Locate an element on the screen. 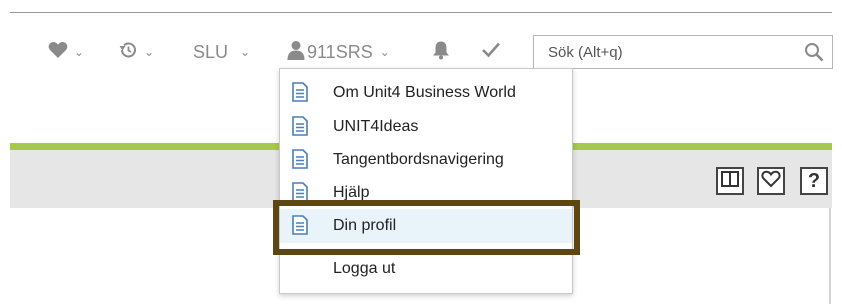 The height and width of the screenshot is (304, 842). heart-outline-icon is located at coordinates (771, 181).